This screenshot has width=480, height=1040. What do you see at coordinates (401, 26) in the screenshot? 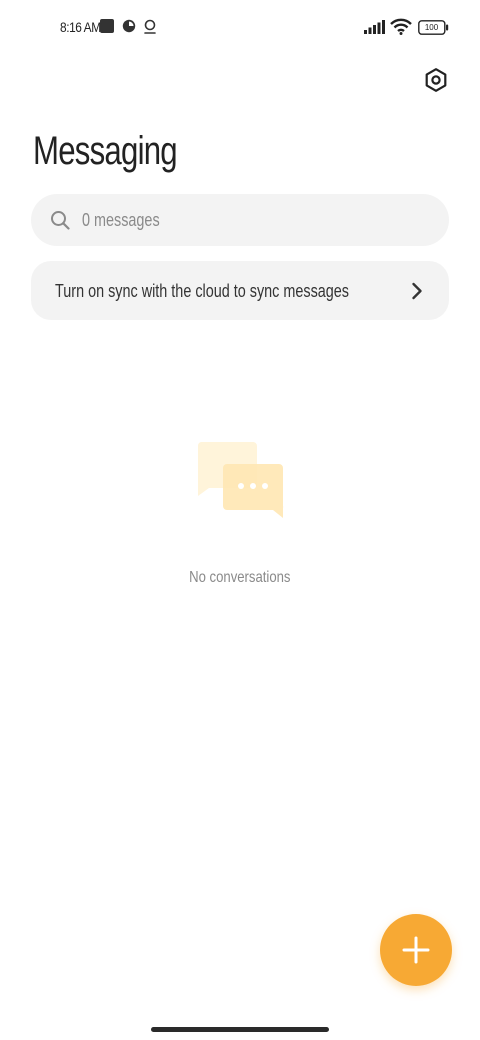
I see `wifi-icon` at bounding box center [401, 26].